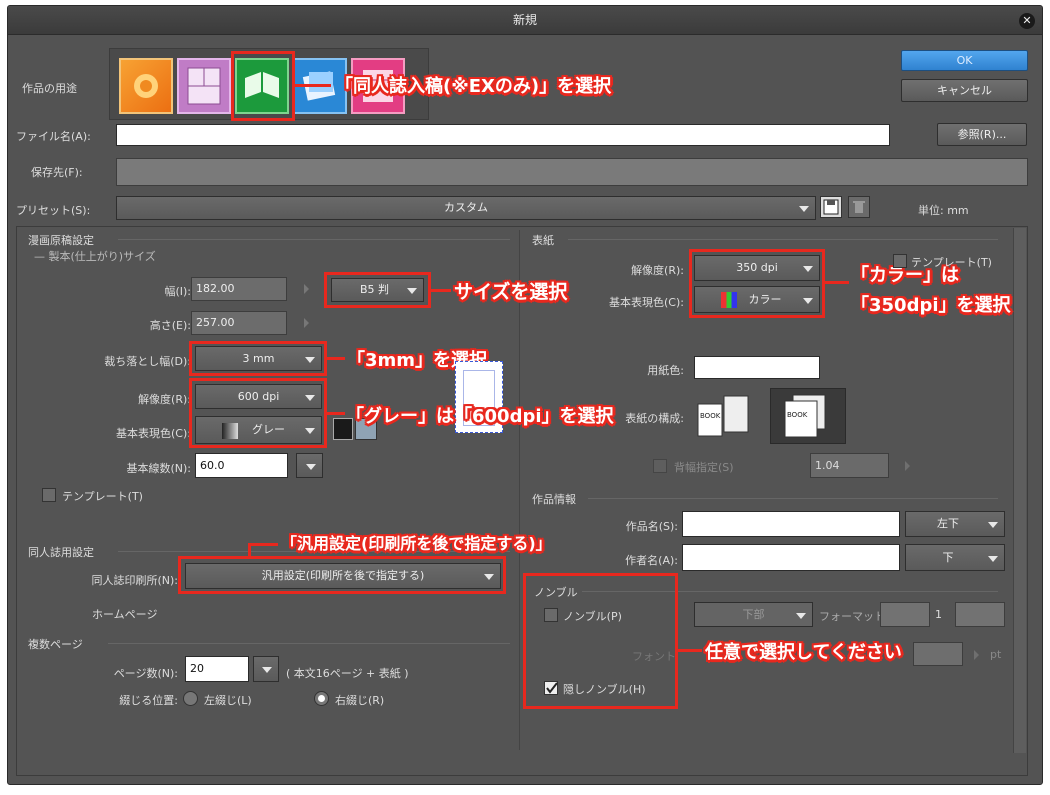 This screenshot has height=795, width=1050. I want to click on left-bind-label: 左綴じ(L), so click(228, 700).